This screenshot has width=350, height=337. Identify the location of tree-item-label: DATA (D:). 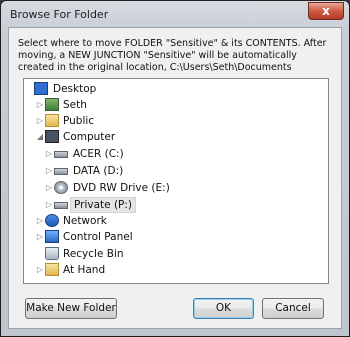
(98, 171).